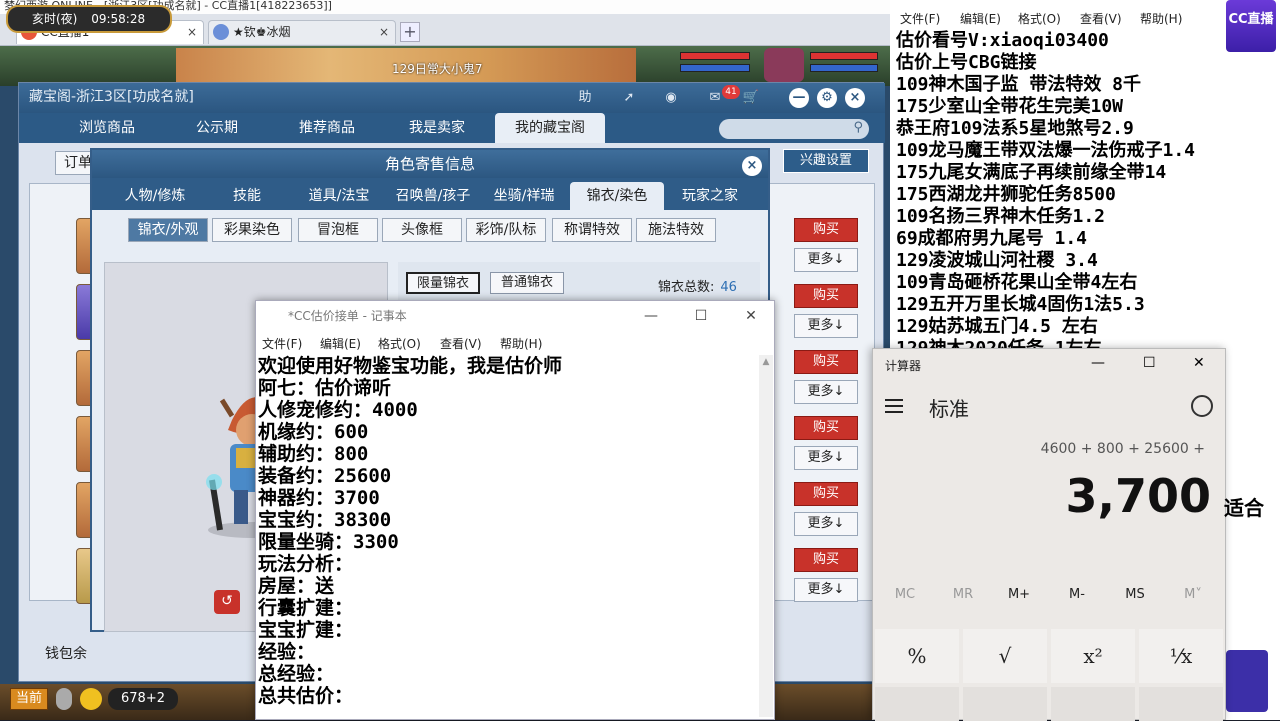 The image size is (1280, 721). What do you see at coordinates (1093, 656) in the screenshot?
I see `square-button: x²` at bounding box center [1093, 656].